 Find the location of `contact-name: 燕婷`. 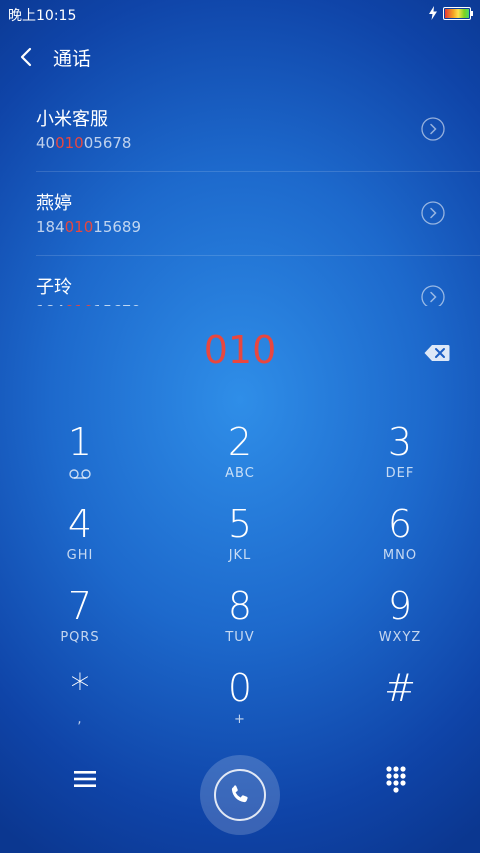

contact-name: 燕婷 is located at coordinates (54, 203).